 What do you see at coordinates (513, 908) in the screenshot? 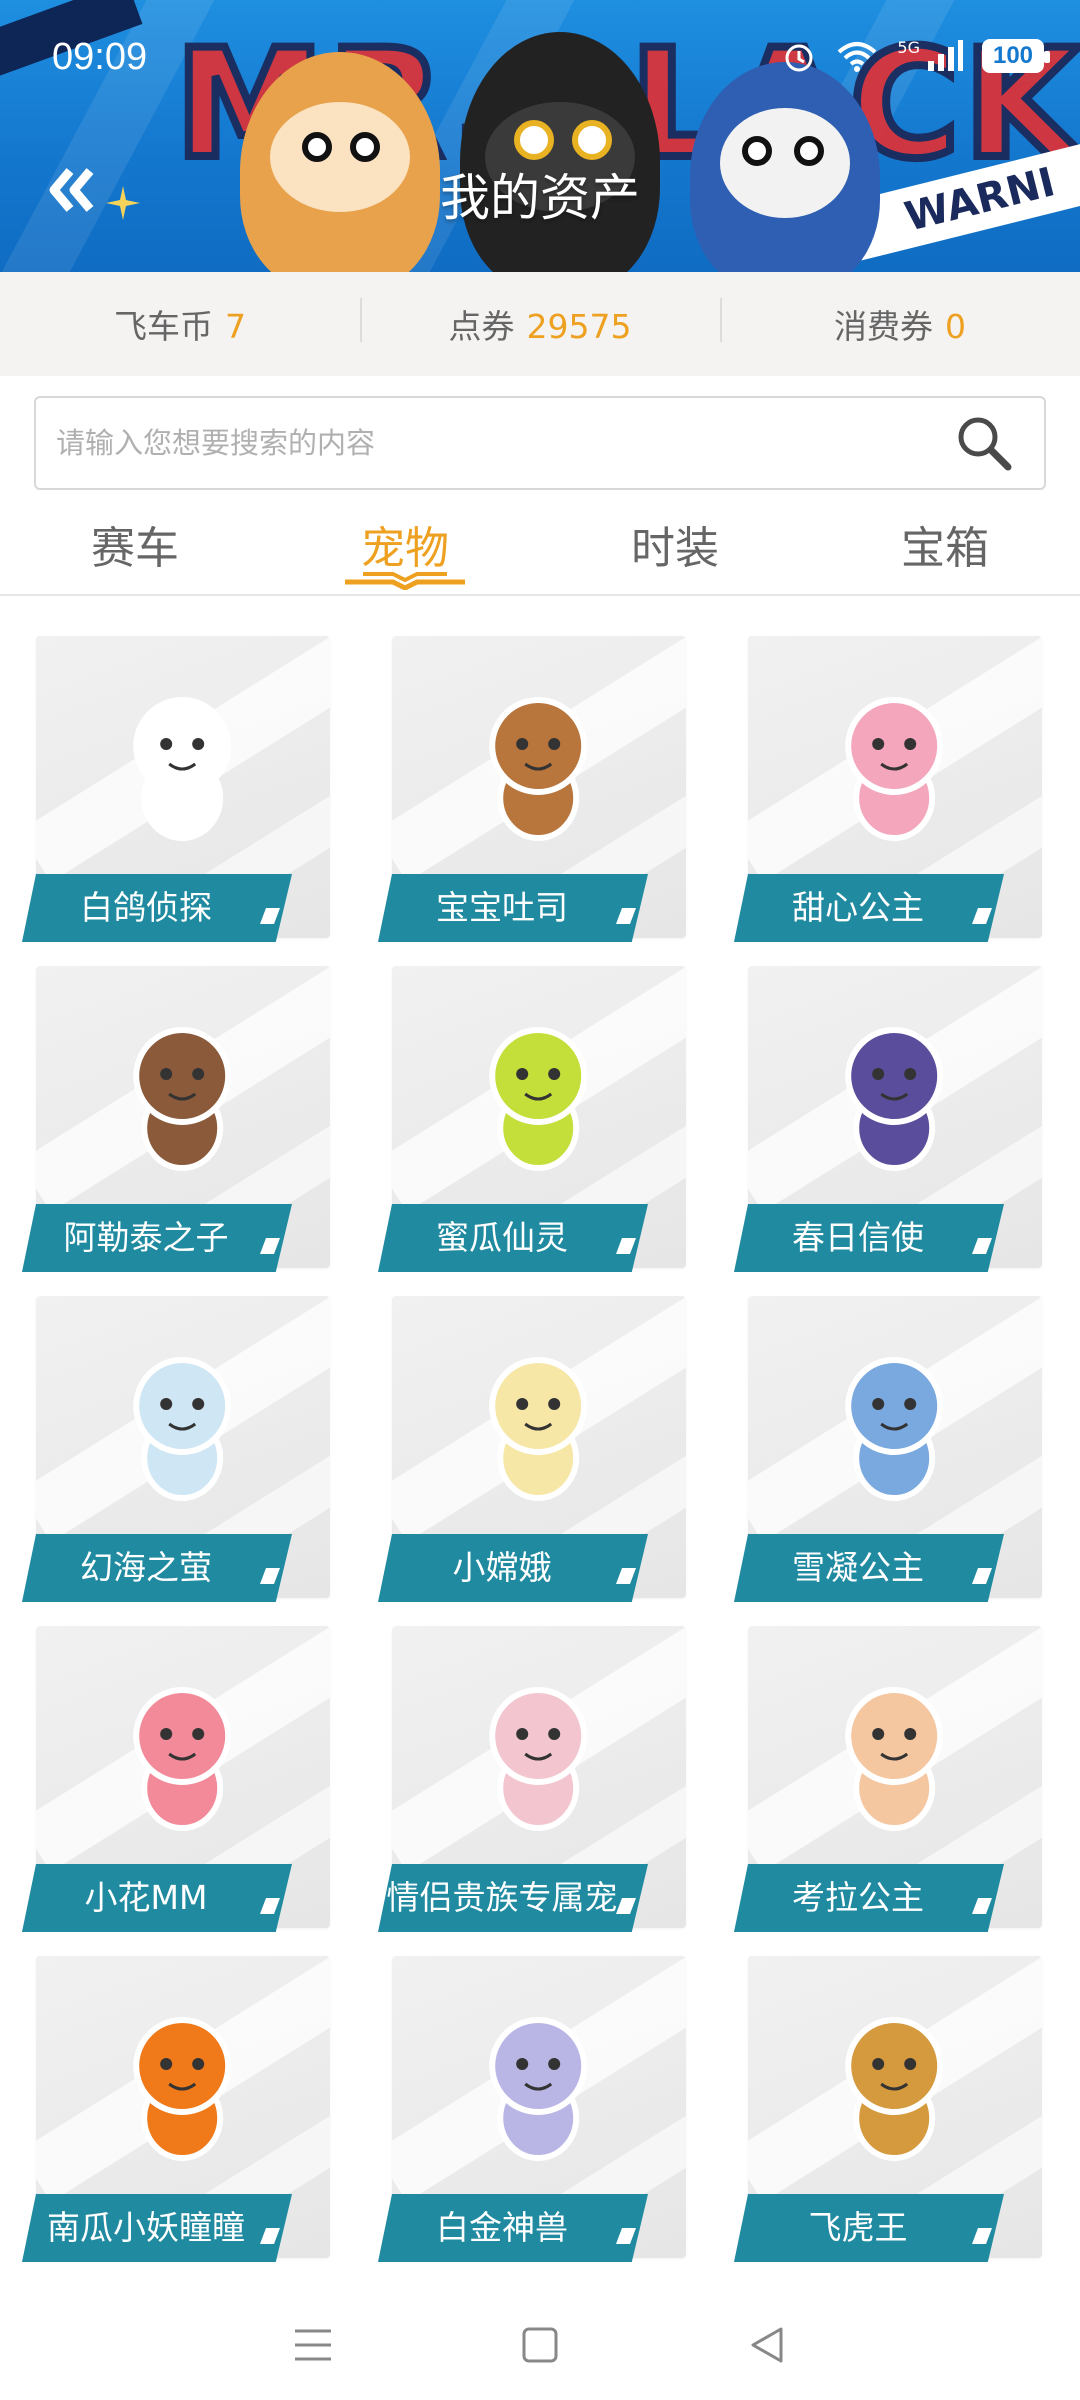
I see `pet-name-label: 宝宝吐司` at bounding box center [513, 908].